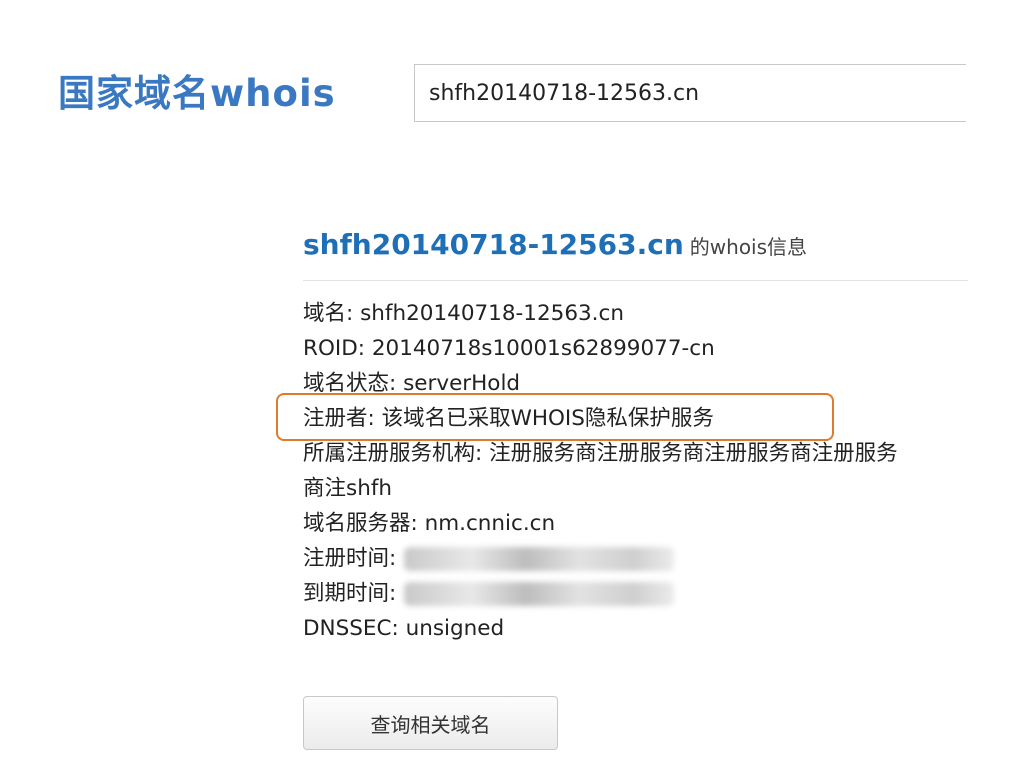  I want to click on info-row-domain: 域名: shfh20140718-12563.cn, so click(463, 313).